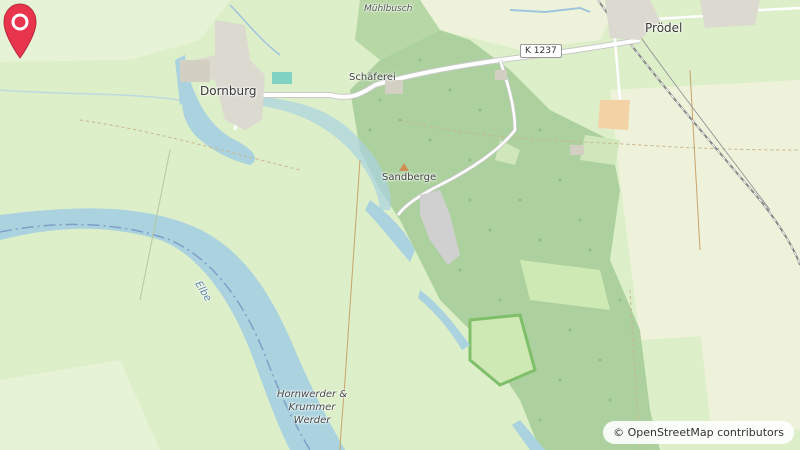 This screenshot has height=450, width=800. Describe the element at coordinates (228, 91) in the screenshot. I see `label-dornburg: Dornburg` at that location.